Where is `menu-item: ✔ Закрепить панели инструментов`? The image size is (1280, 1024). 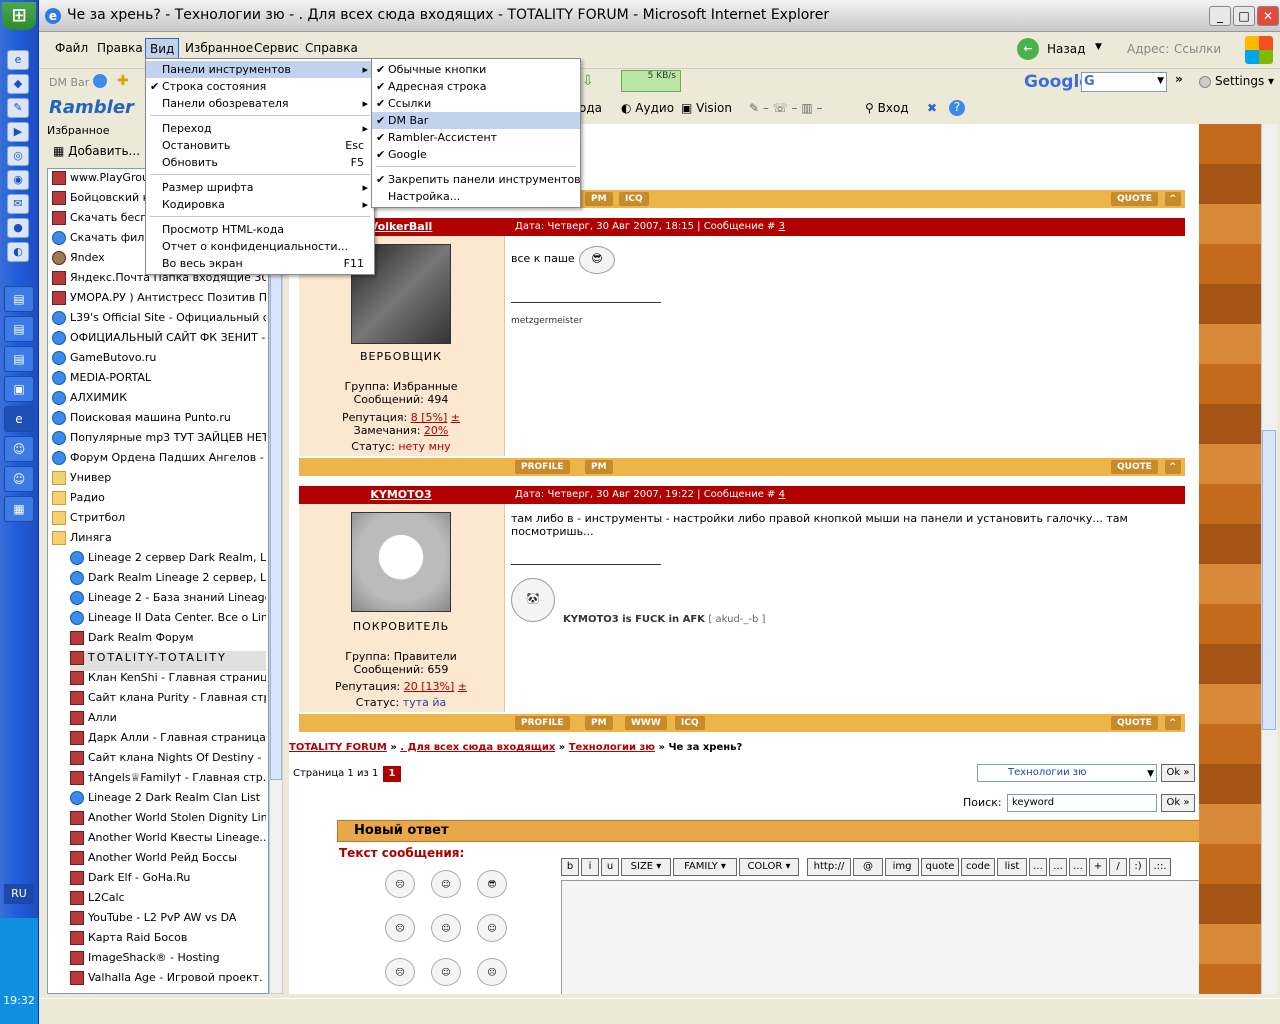
menu-item: ✔ Закрепить панели инструментов is located at coordinates (476, 179).